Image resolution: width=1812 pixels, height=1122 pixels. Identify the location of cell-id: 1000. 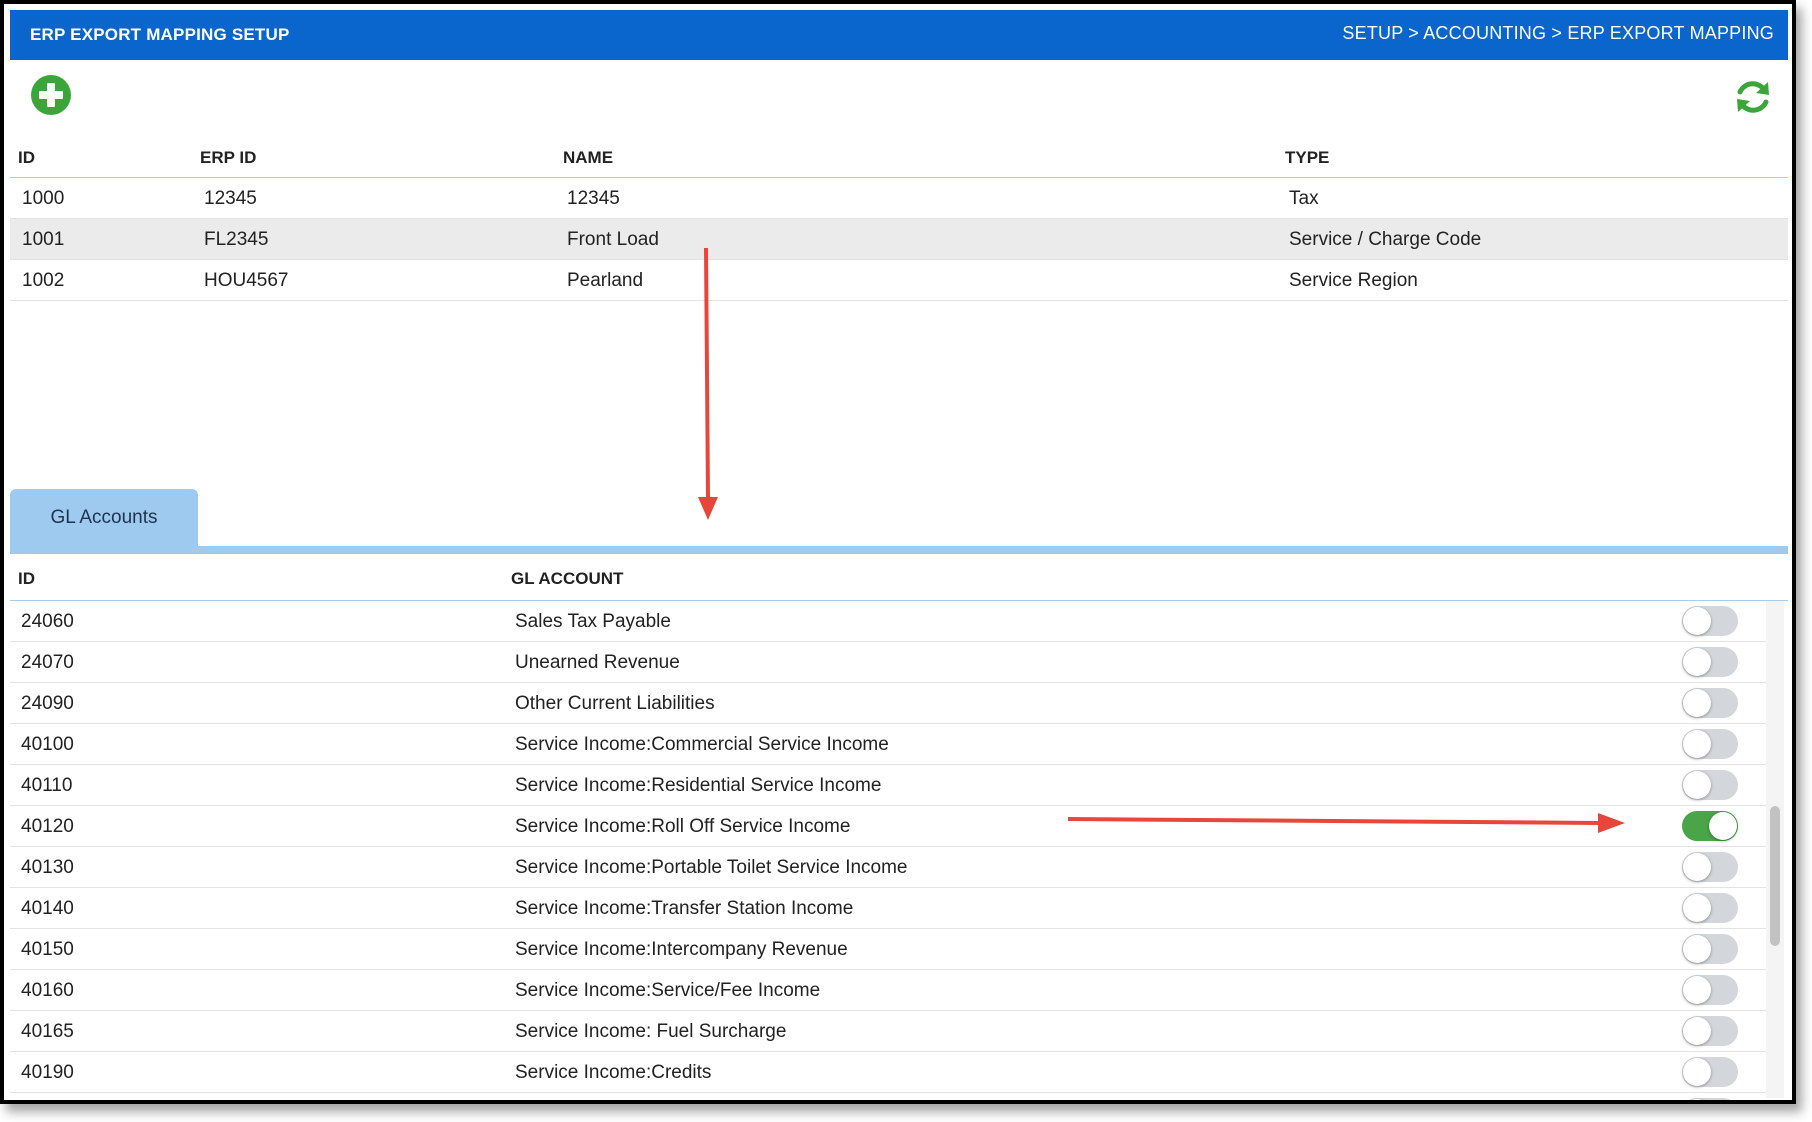
(43, 198).